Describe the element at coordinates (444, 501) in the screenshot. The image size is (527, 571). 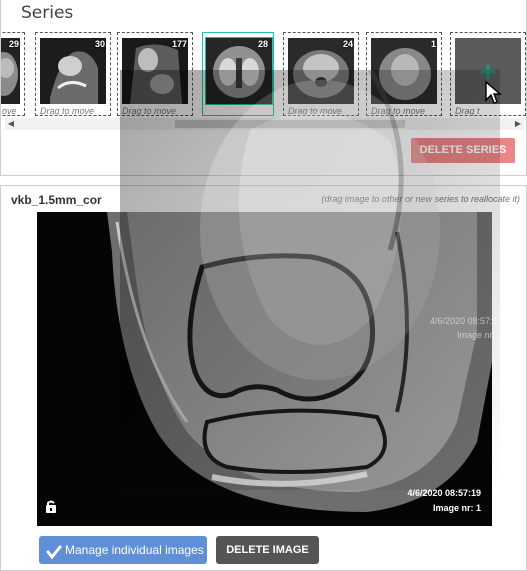
I see `image-metadata: 4/6/2020 08:57:19 Image nr: 1` at that location.